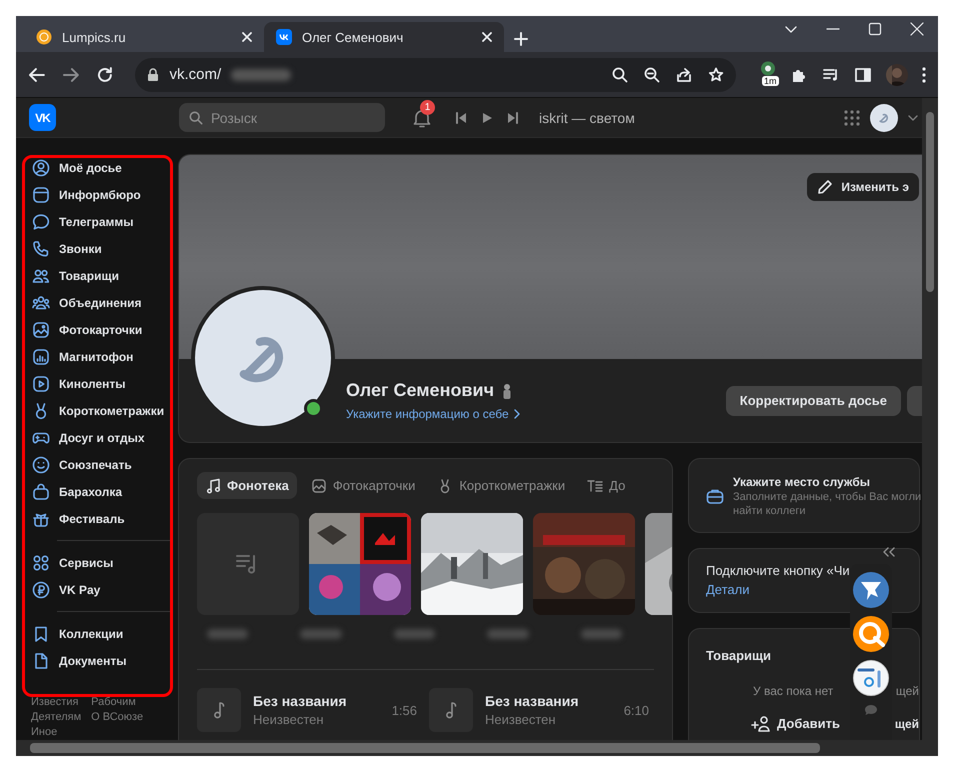  I want to click on sidebar-item: Коллекции, so click(98, 633).